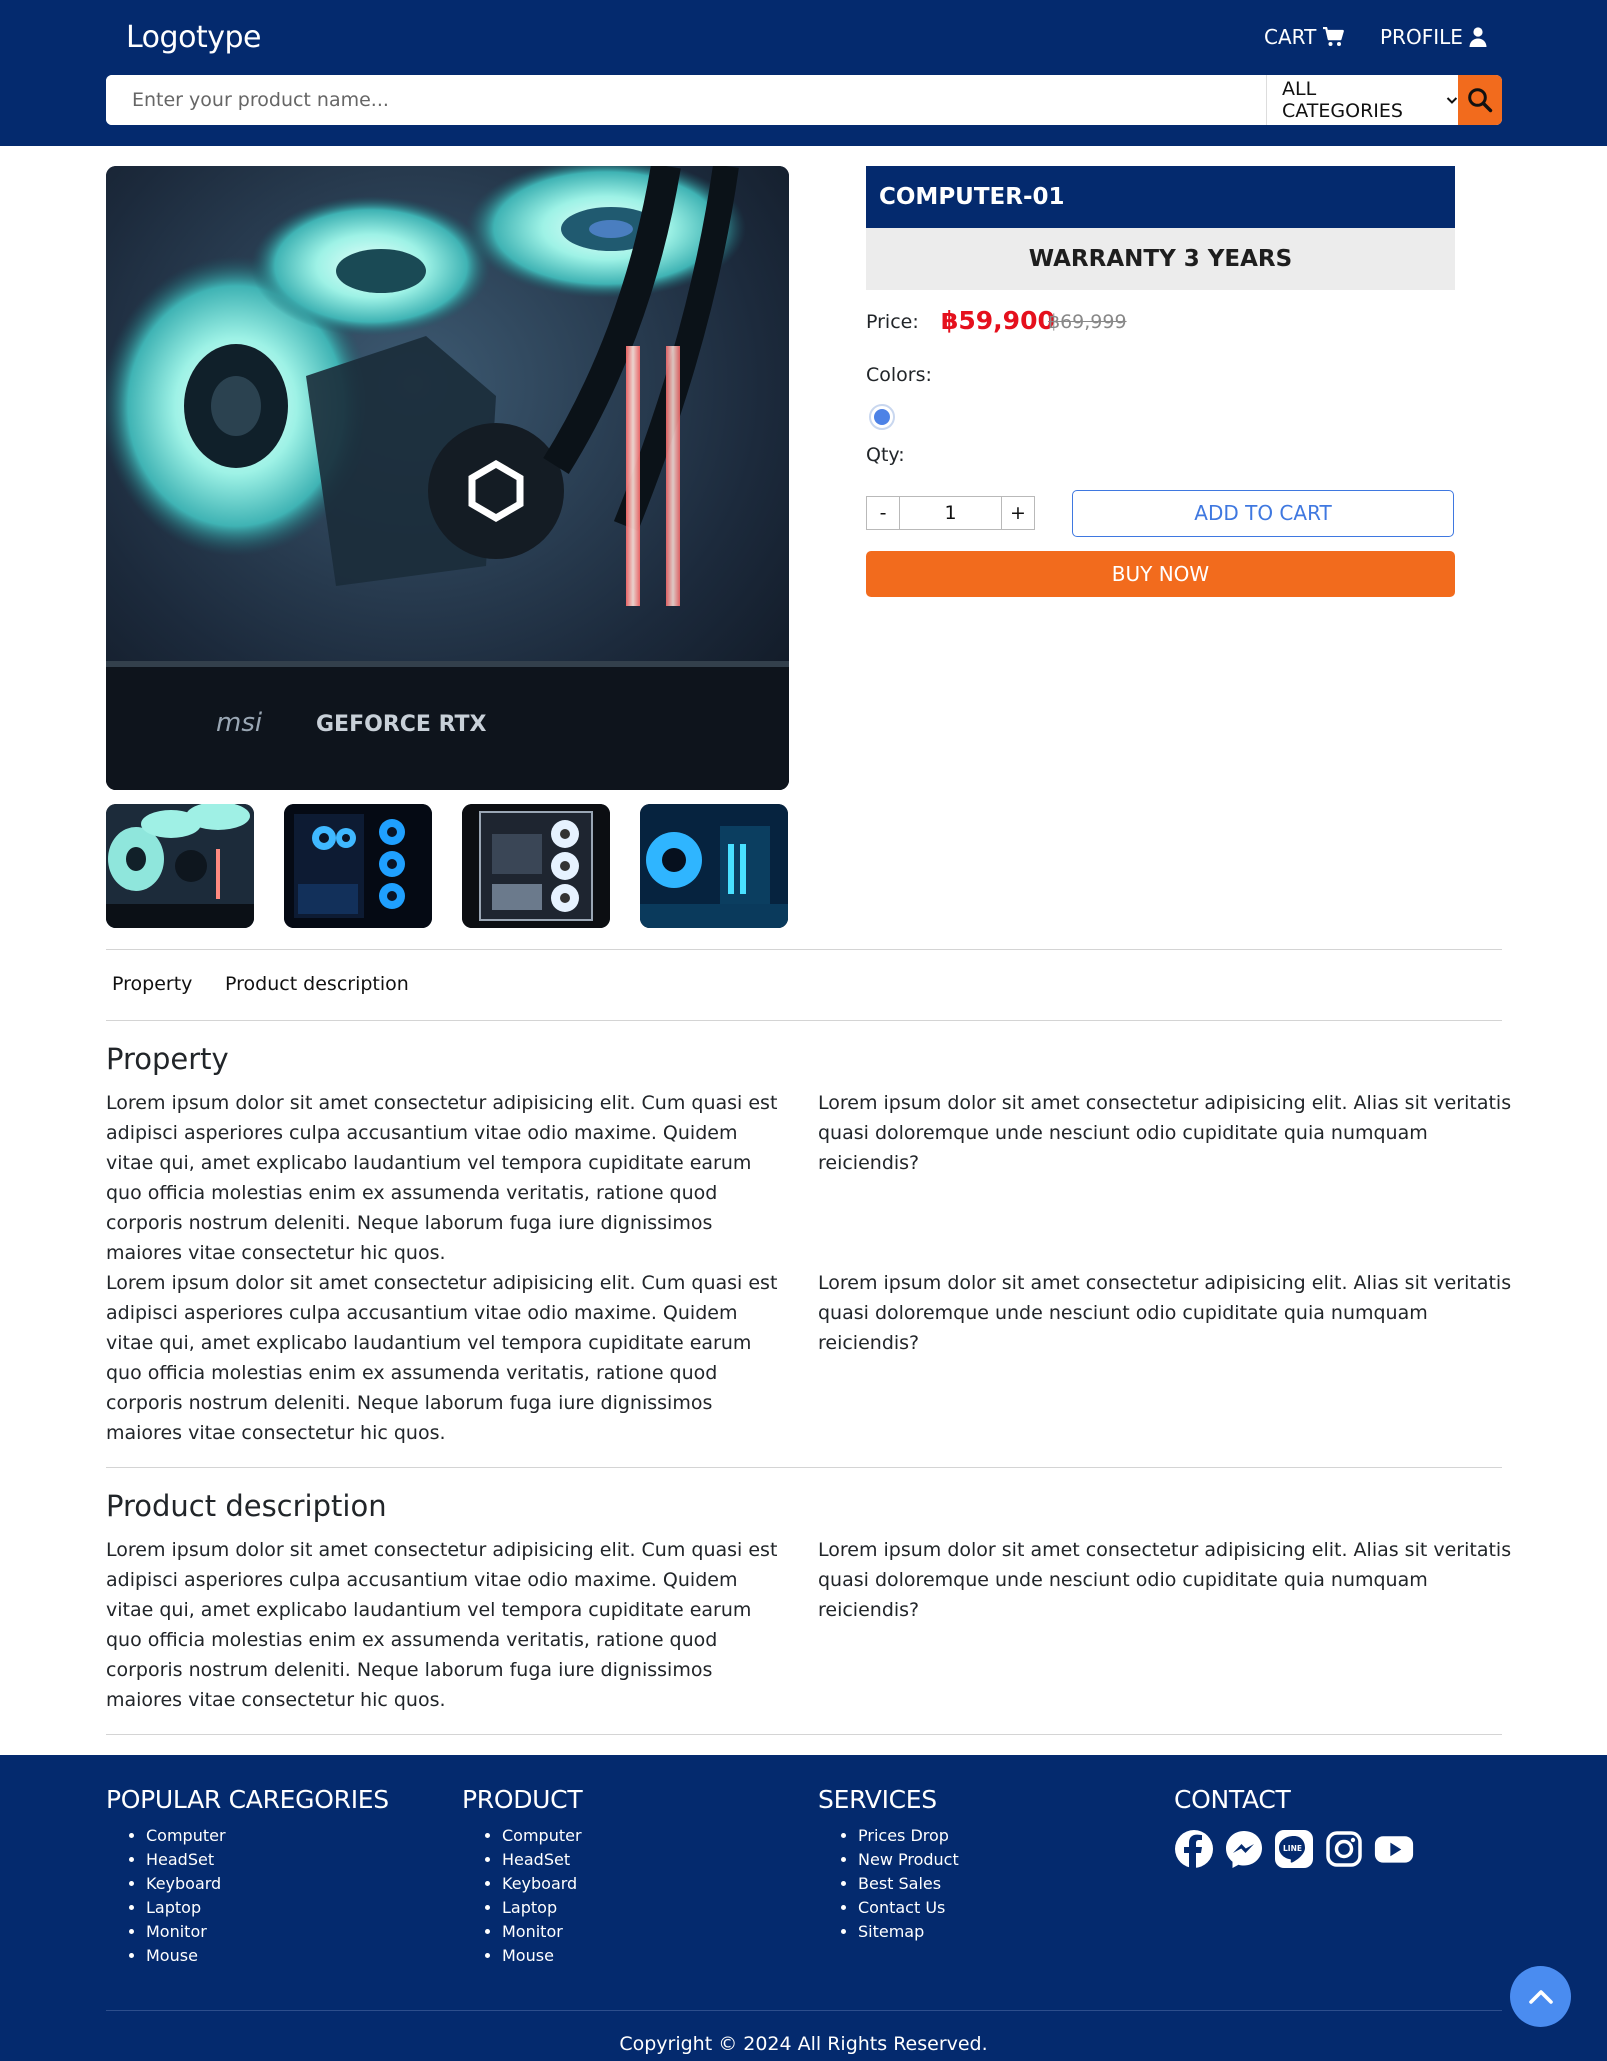 The width and height of the screenshot is (1607, 2061). What do you see at coordinates (239, 723) in the screenshot?
I see `svg-text: msi` at bounding box center [239, 723].